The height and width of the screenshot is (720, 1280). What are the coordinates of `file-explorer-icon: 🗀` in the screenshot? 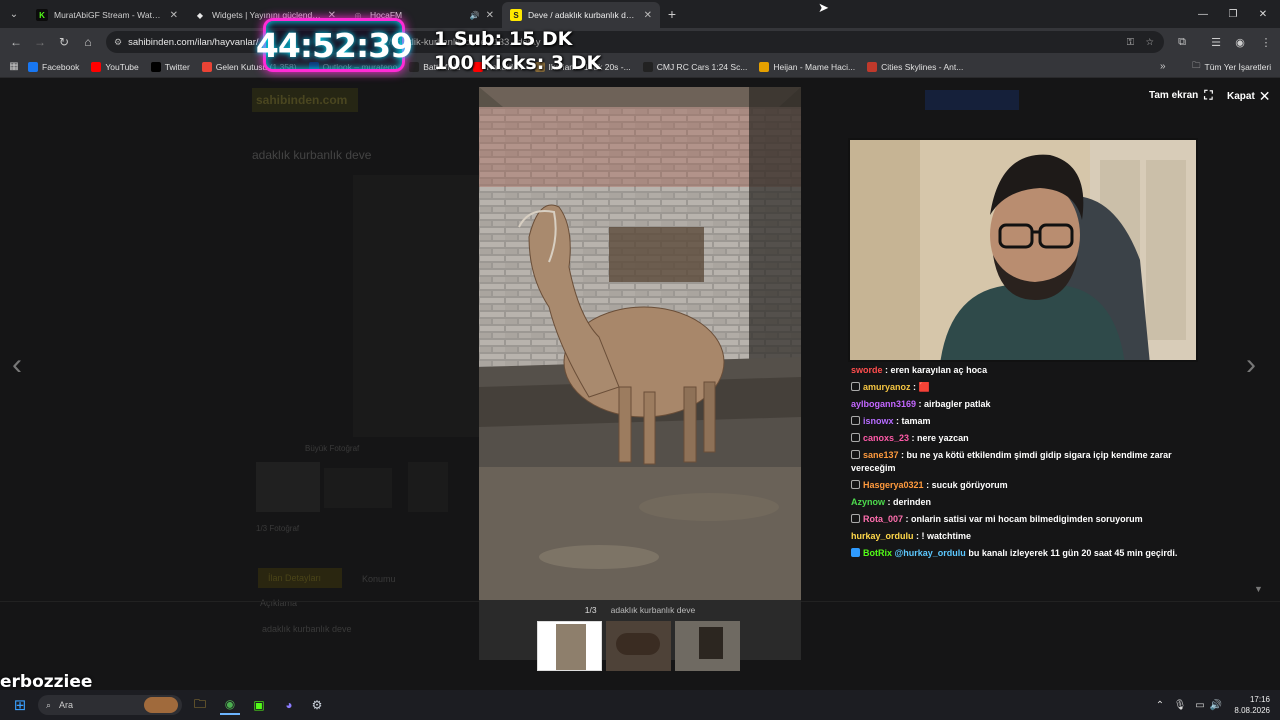 It's located at (200, 705).